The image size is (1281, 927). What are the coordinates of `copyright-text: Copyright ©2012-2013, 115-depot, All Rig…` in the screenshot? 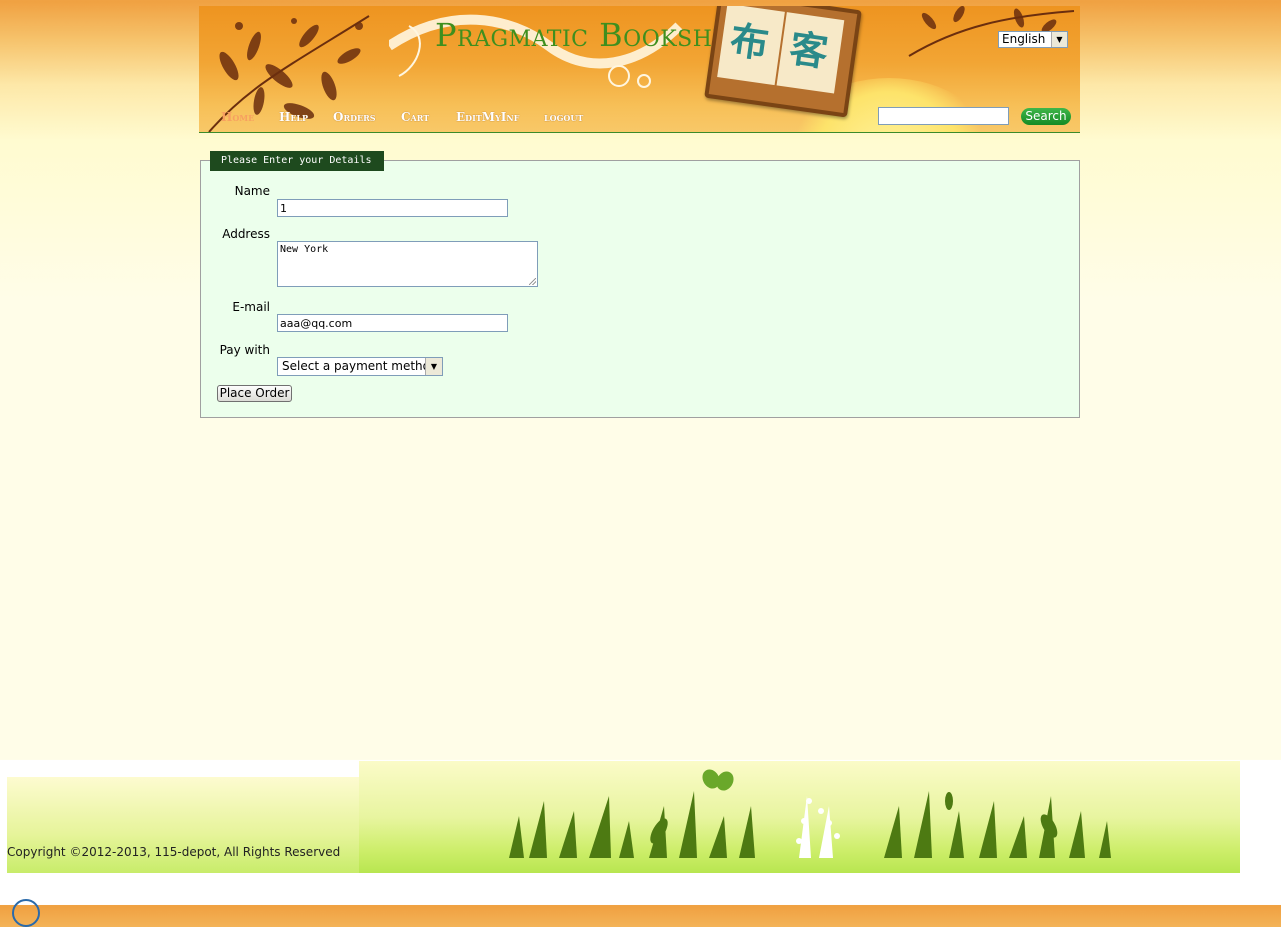 It's located at (174, 852).